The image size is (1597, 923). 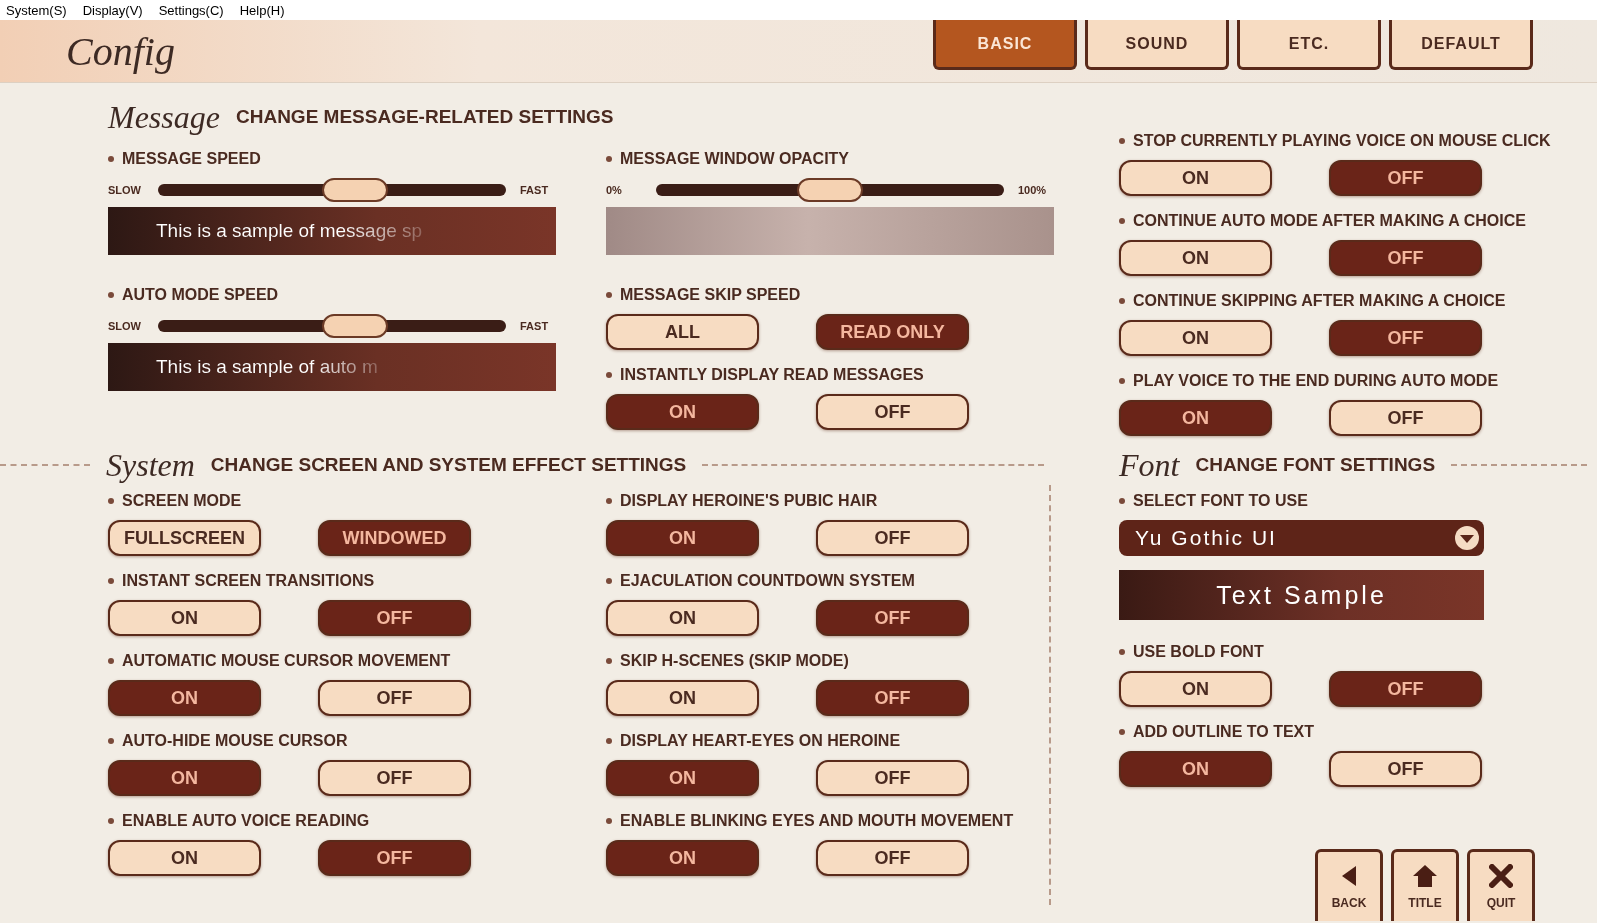 What do you see at coordinates (235, 741) in the screenshot?
I see `setting-label: AUTO-HIDE MOUSE CURSOR` at bounding box center [235, 741].